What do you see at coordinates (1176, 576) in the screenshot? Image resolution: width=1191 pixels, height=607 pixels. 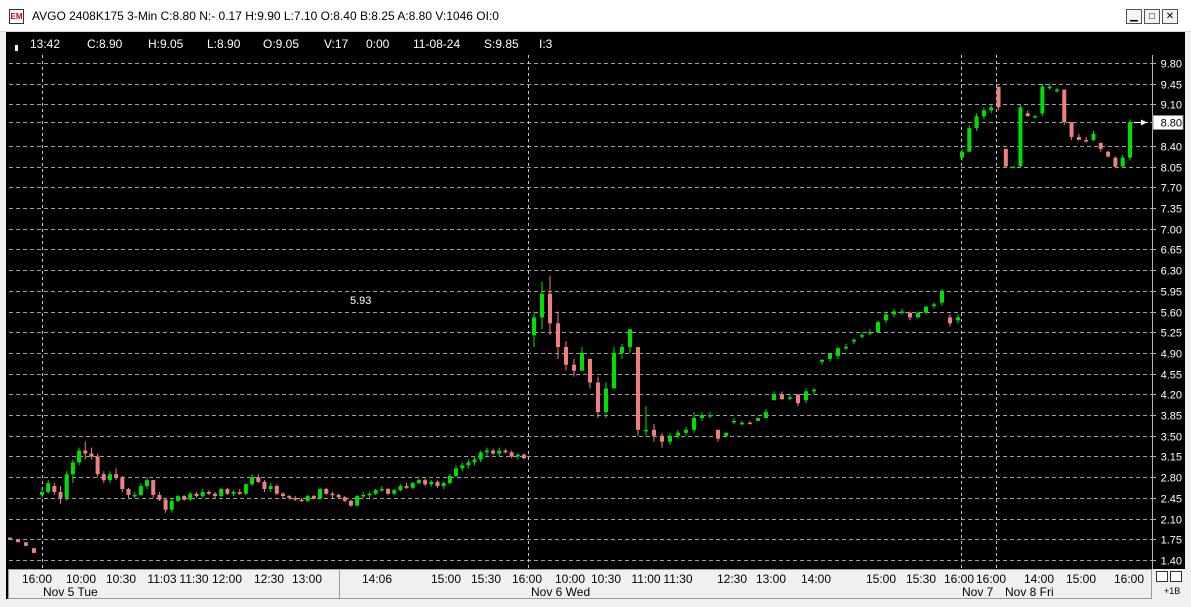 I see `scale-toggle-icon` at bounding box center [1176, 576].